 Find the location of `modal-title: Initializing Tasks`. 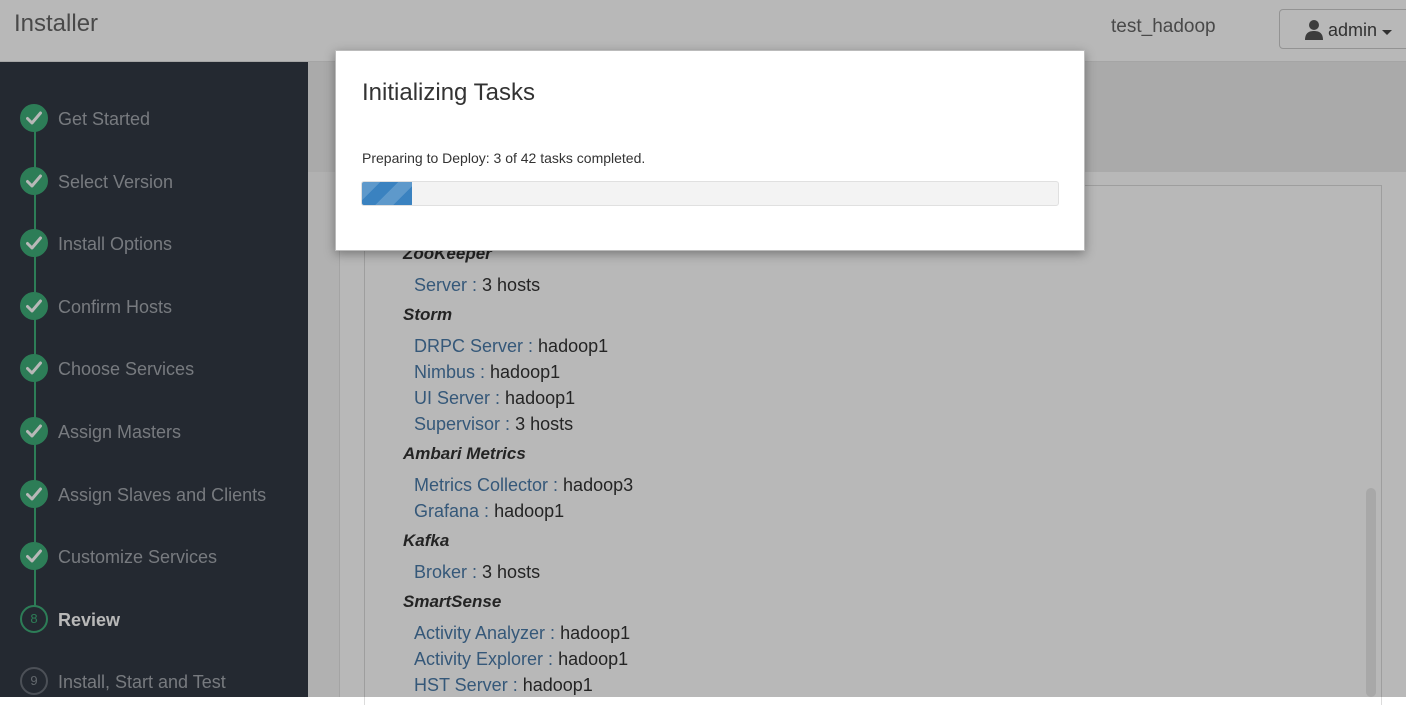

modal-title: Initializing Tasks is located at coordinates (448, 92).